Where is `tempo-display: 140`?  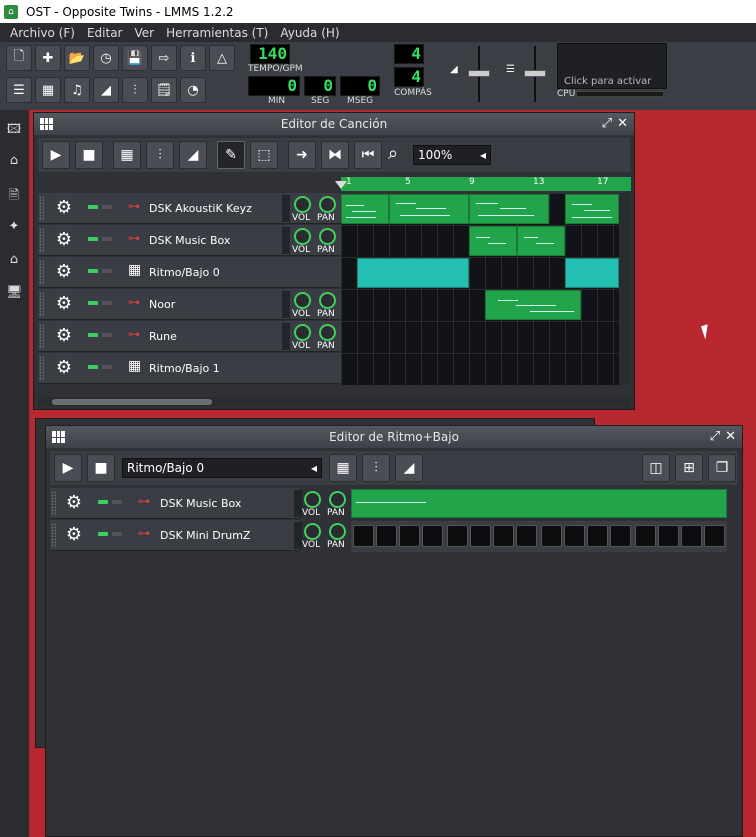
tempo-display: 140 is located at coordinates (270, 54).